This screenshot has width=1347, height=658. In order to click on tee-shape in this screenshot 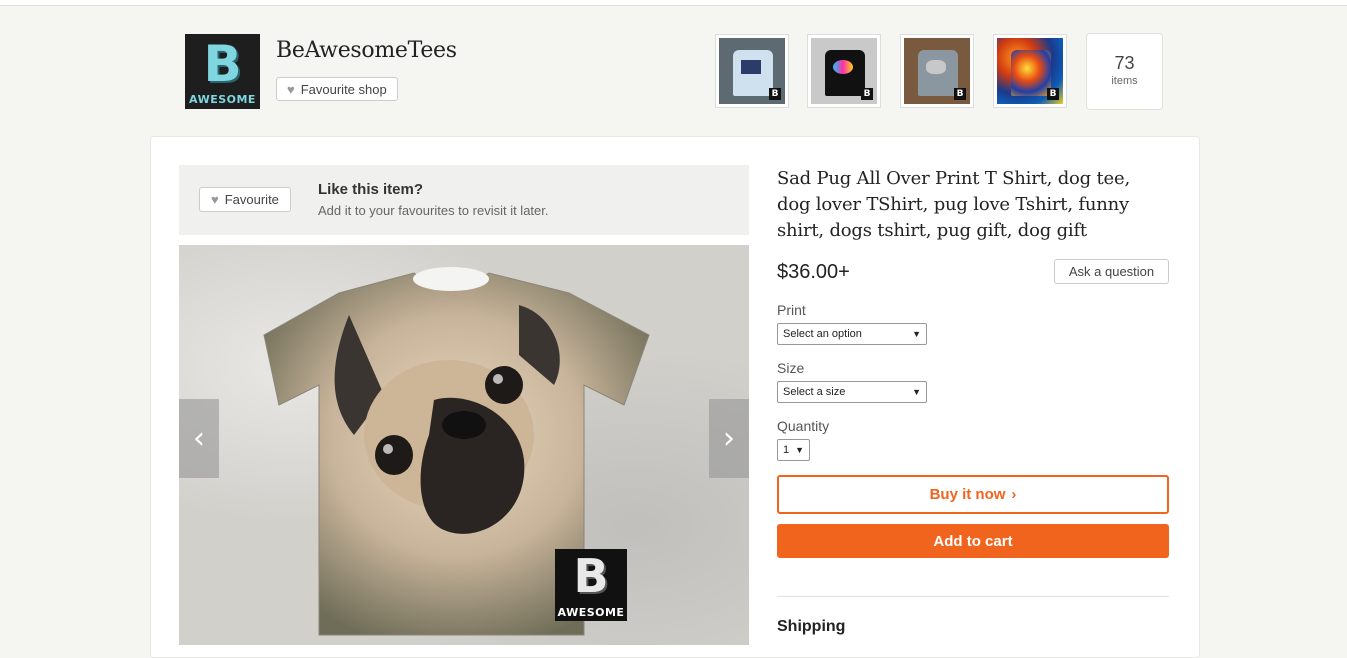, I will do `click(1031, 73)`.